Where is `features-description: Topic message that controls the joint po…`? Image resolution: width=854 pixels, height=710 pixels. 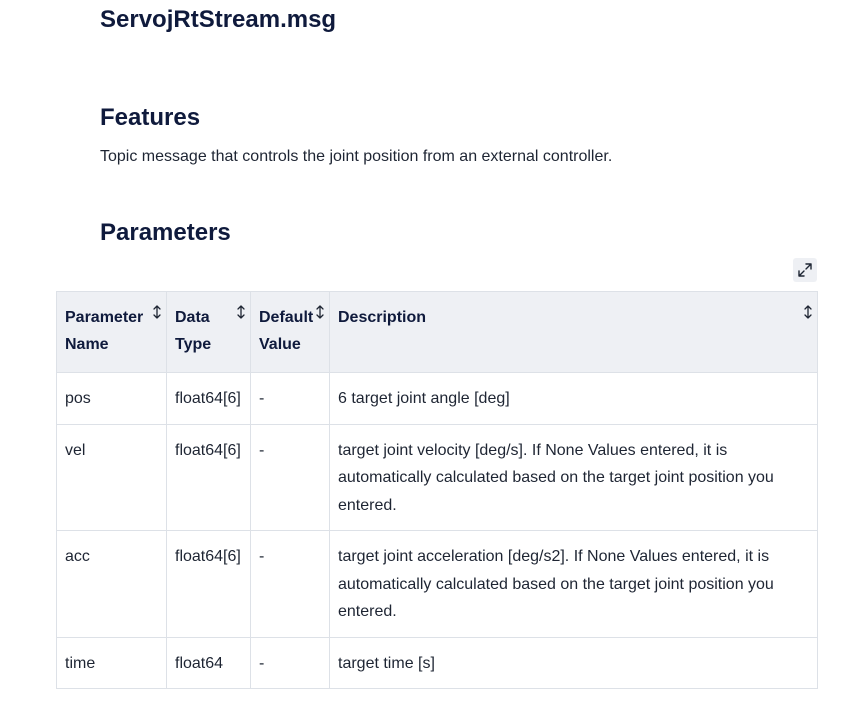 features-description: Topic message that controls the joint po… is located at coordinates (356, 156).